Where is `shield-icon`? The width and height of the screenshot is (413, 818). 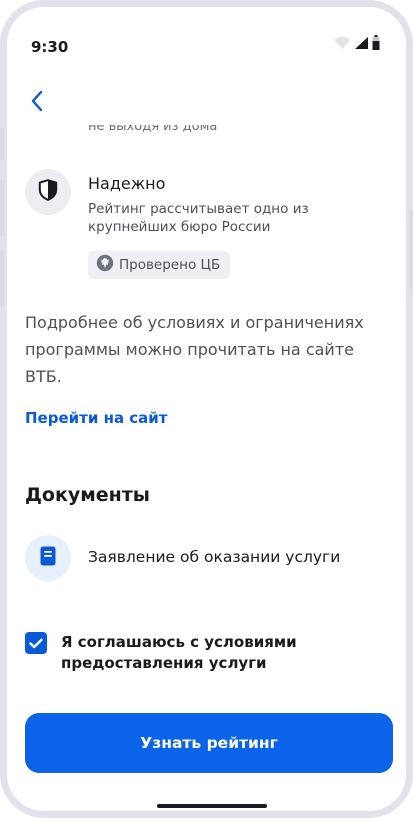 shield-icon is located at coordinates (48, 192).